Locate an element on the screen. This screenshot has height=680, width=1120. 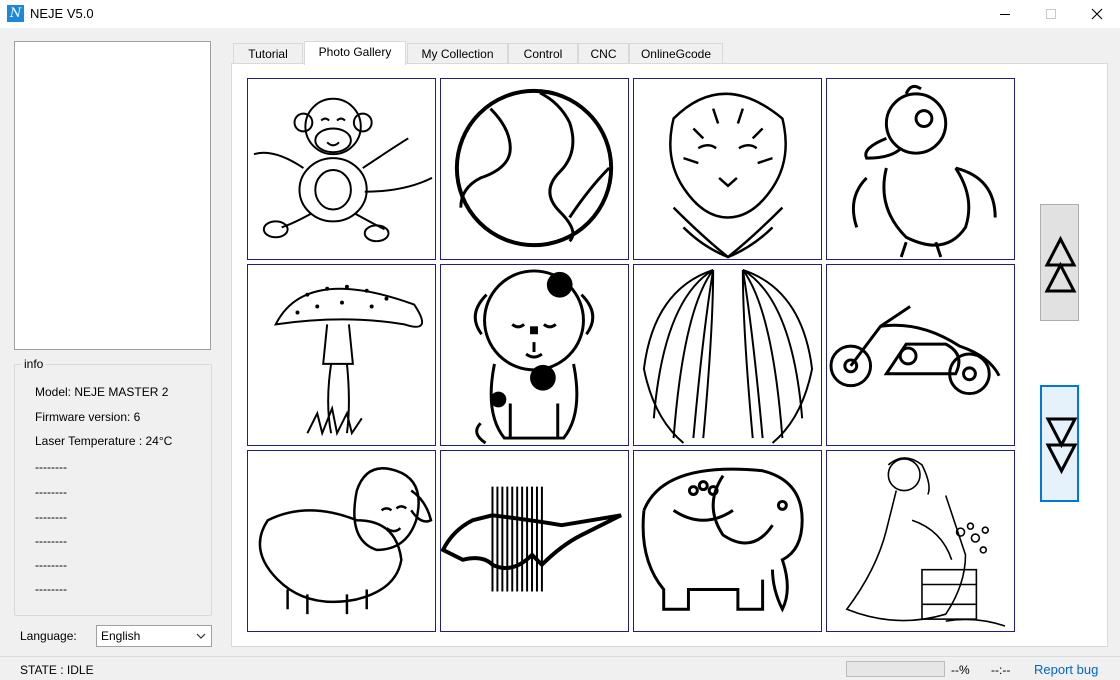
duckling-image is located at coordinates (924, 171).